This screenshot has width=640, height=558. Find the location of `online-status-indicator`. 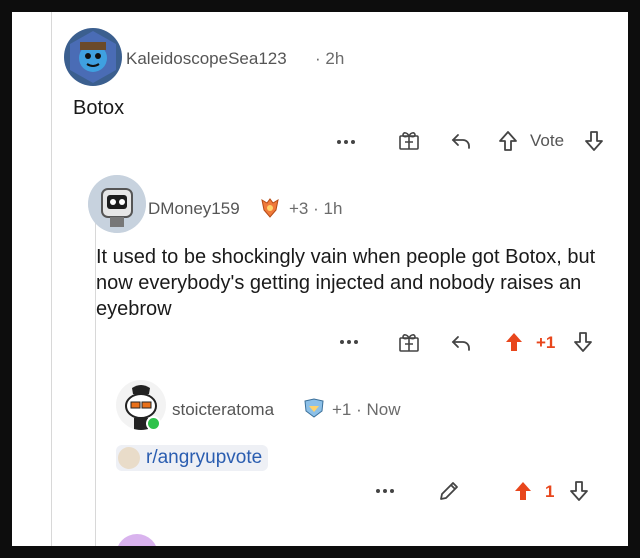

online-status-indicator is located at coordinates (153, 423).